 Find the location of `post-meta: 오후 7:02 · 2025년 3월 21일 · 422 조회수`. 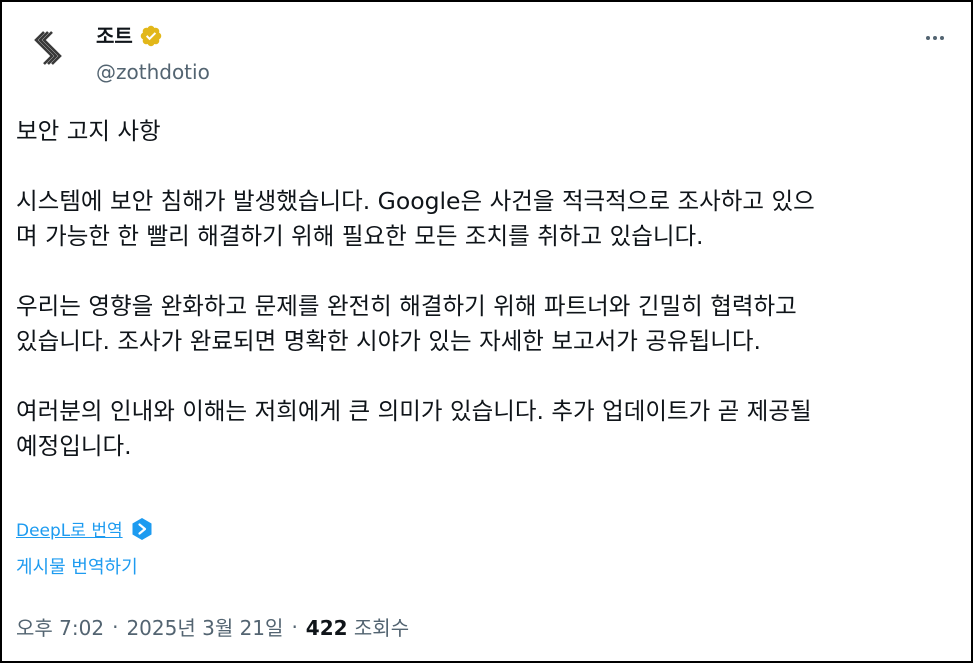

post-meta: 오후 7:02 · 2025년 3월 21일 · 422 조회수 is located at coordinates (212, 626).